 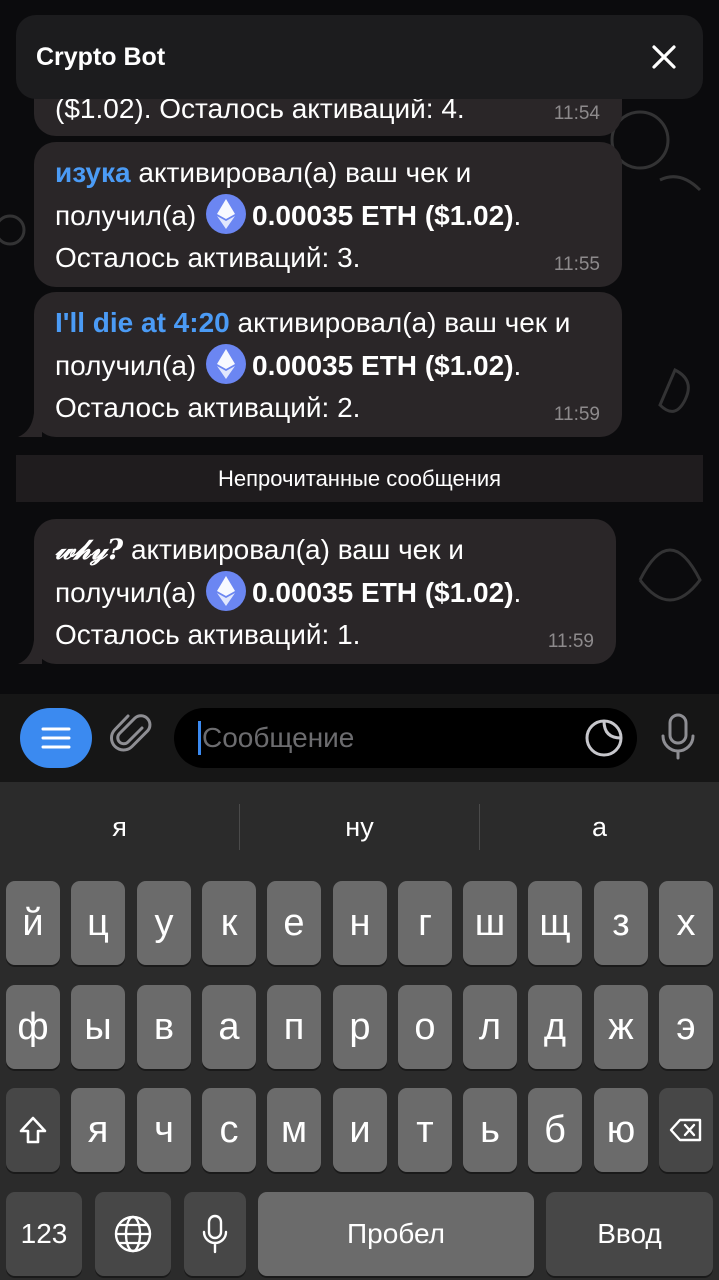 What do you see at coordinates (576, 264) in the screenshot?
I see `message-time: 11:55` at bounding box center [576, 264].